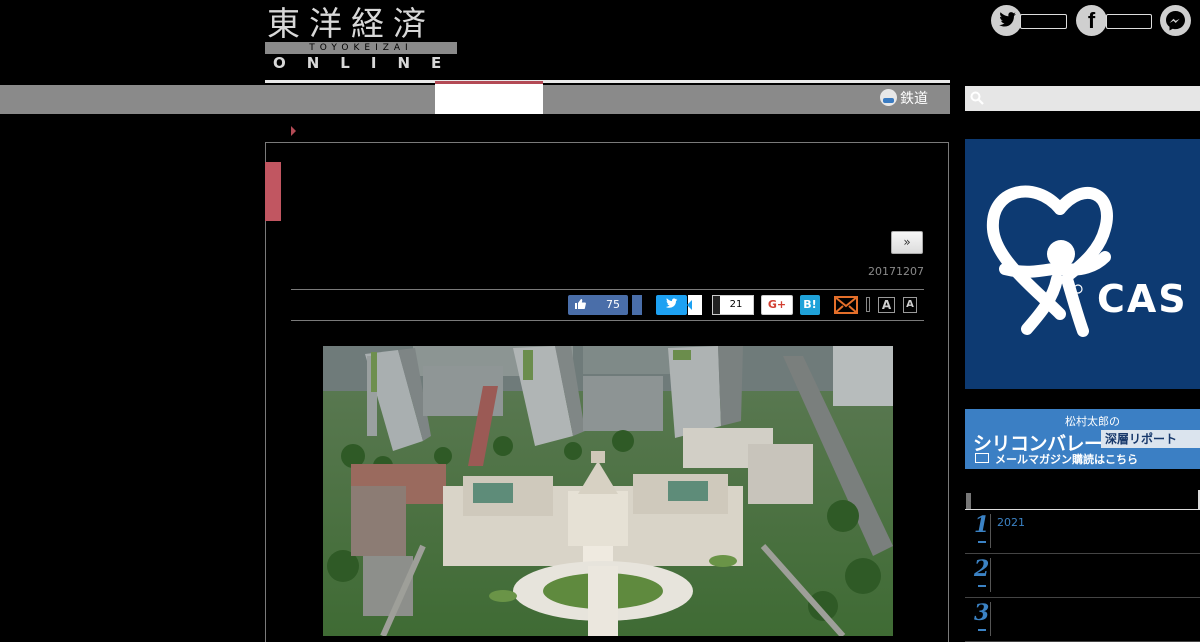  I want to click on facebook-icon: f, so click(1091, 20).